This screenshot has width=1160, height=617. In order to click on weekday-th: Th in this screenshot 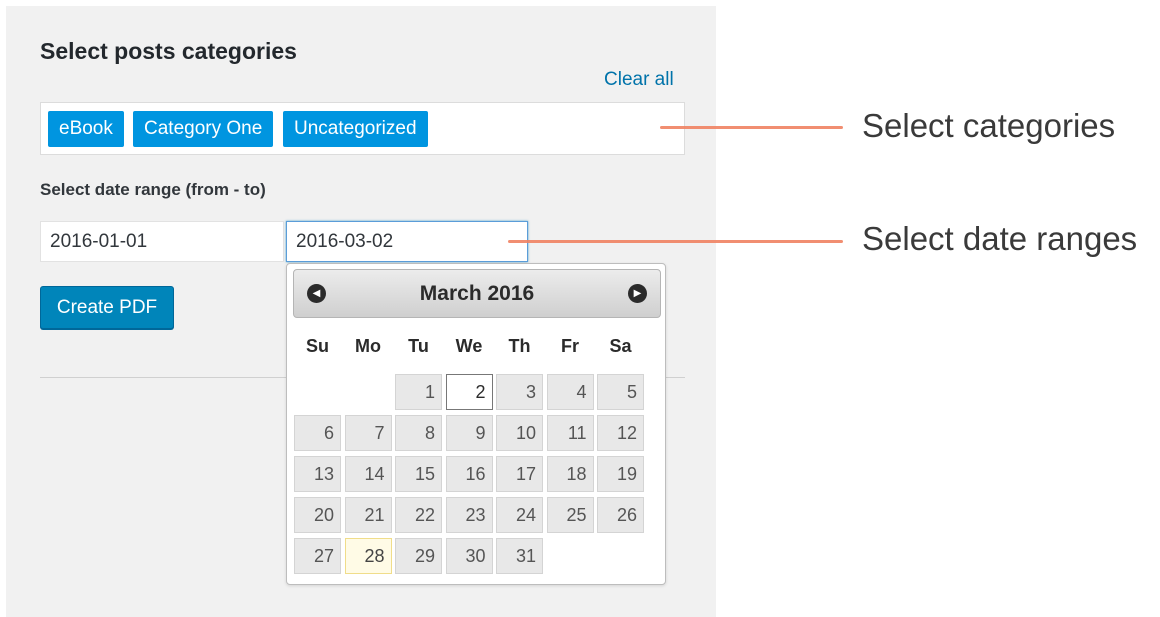, I will do `click(519, 346)`.